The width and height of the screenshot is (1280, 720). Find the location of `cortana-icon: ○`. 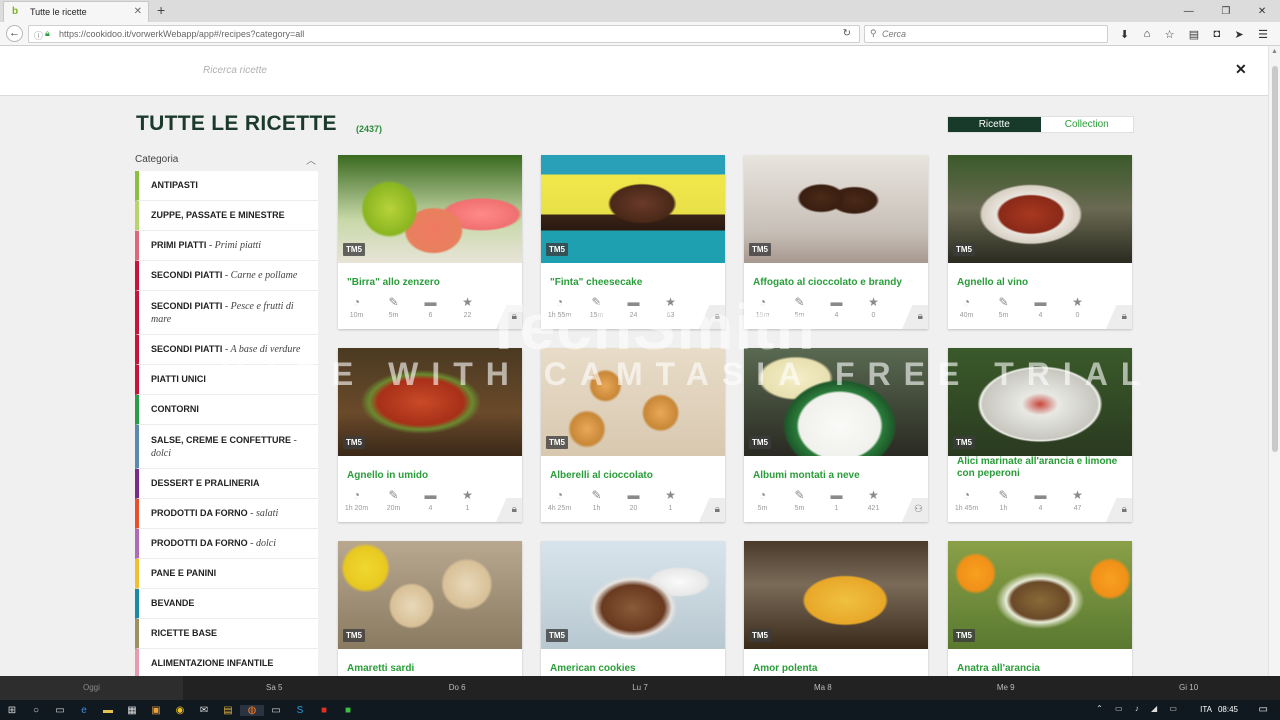

cortana-icon: ○ is located at coordinates (36, 710).